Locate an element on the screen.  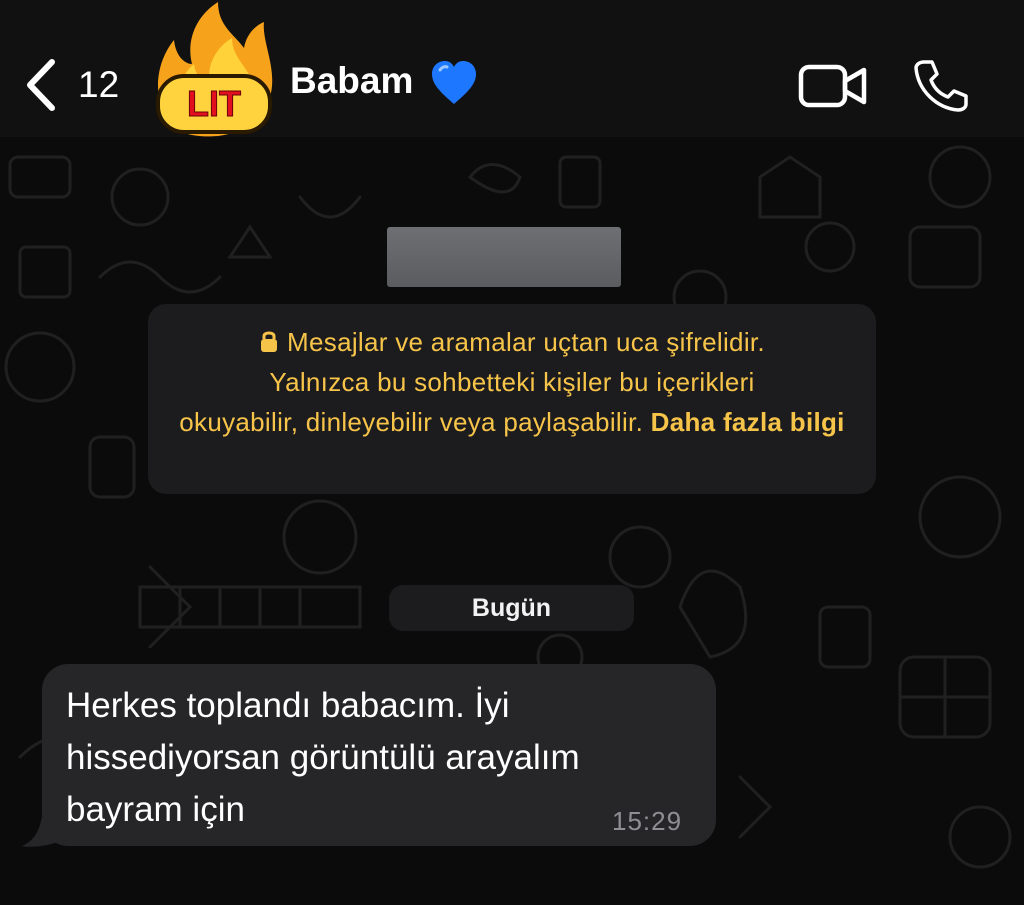
back-button: 12 is located at coordinates (71, 85).